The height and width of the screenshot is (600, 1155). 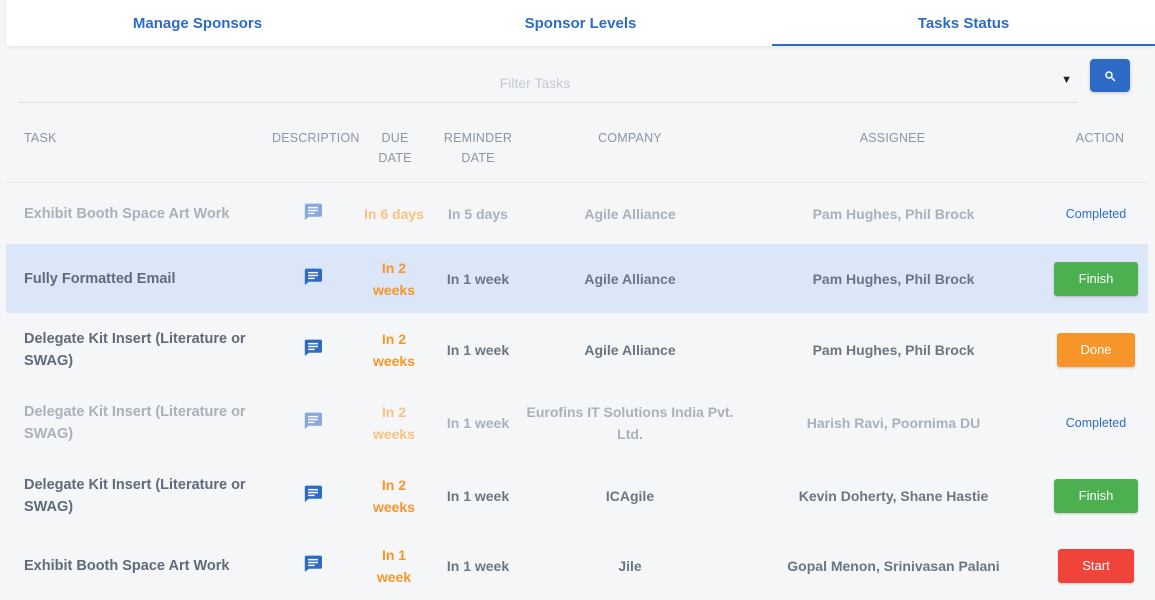 I want to click on company: Jile, so click(x=630, y=566).